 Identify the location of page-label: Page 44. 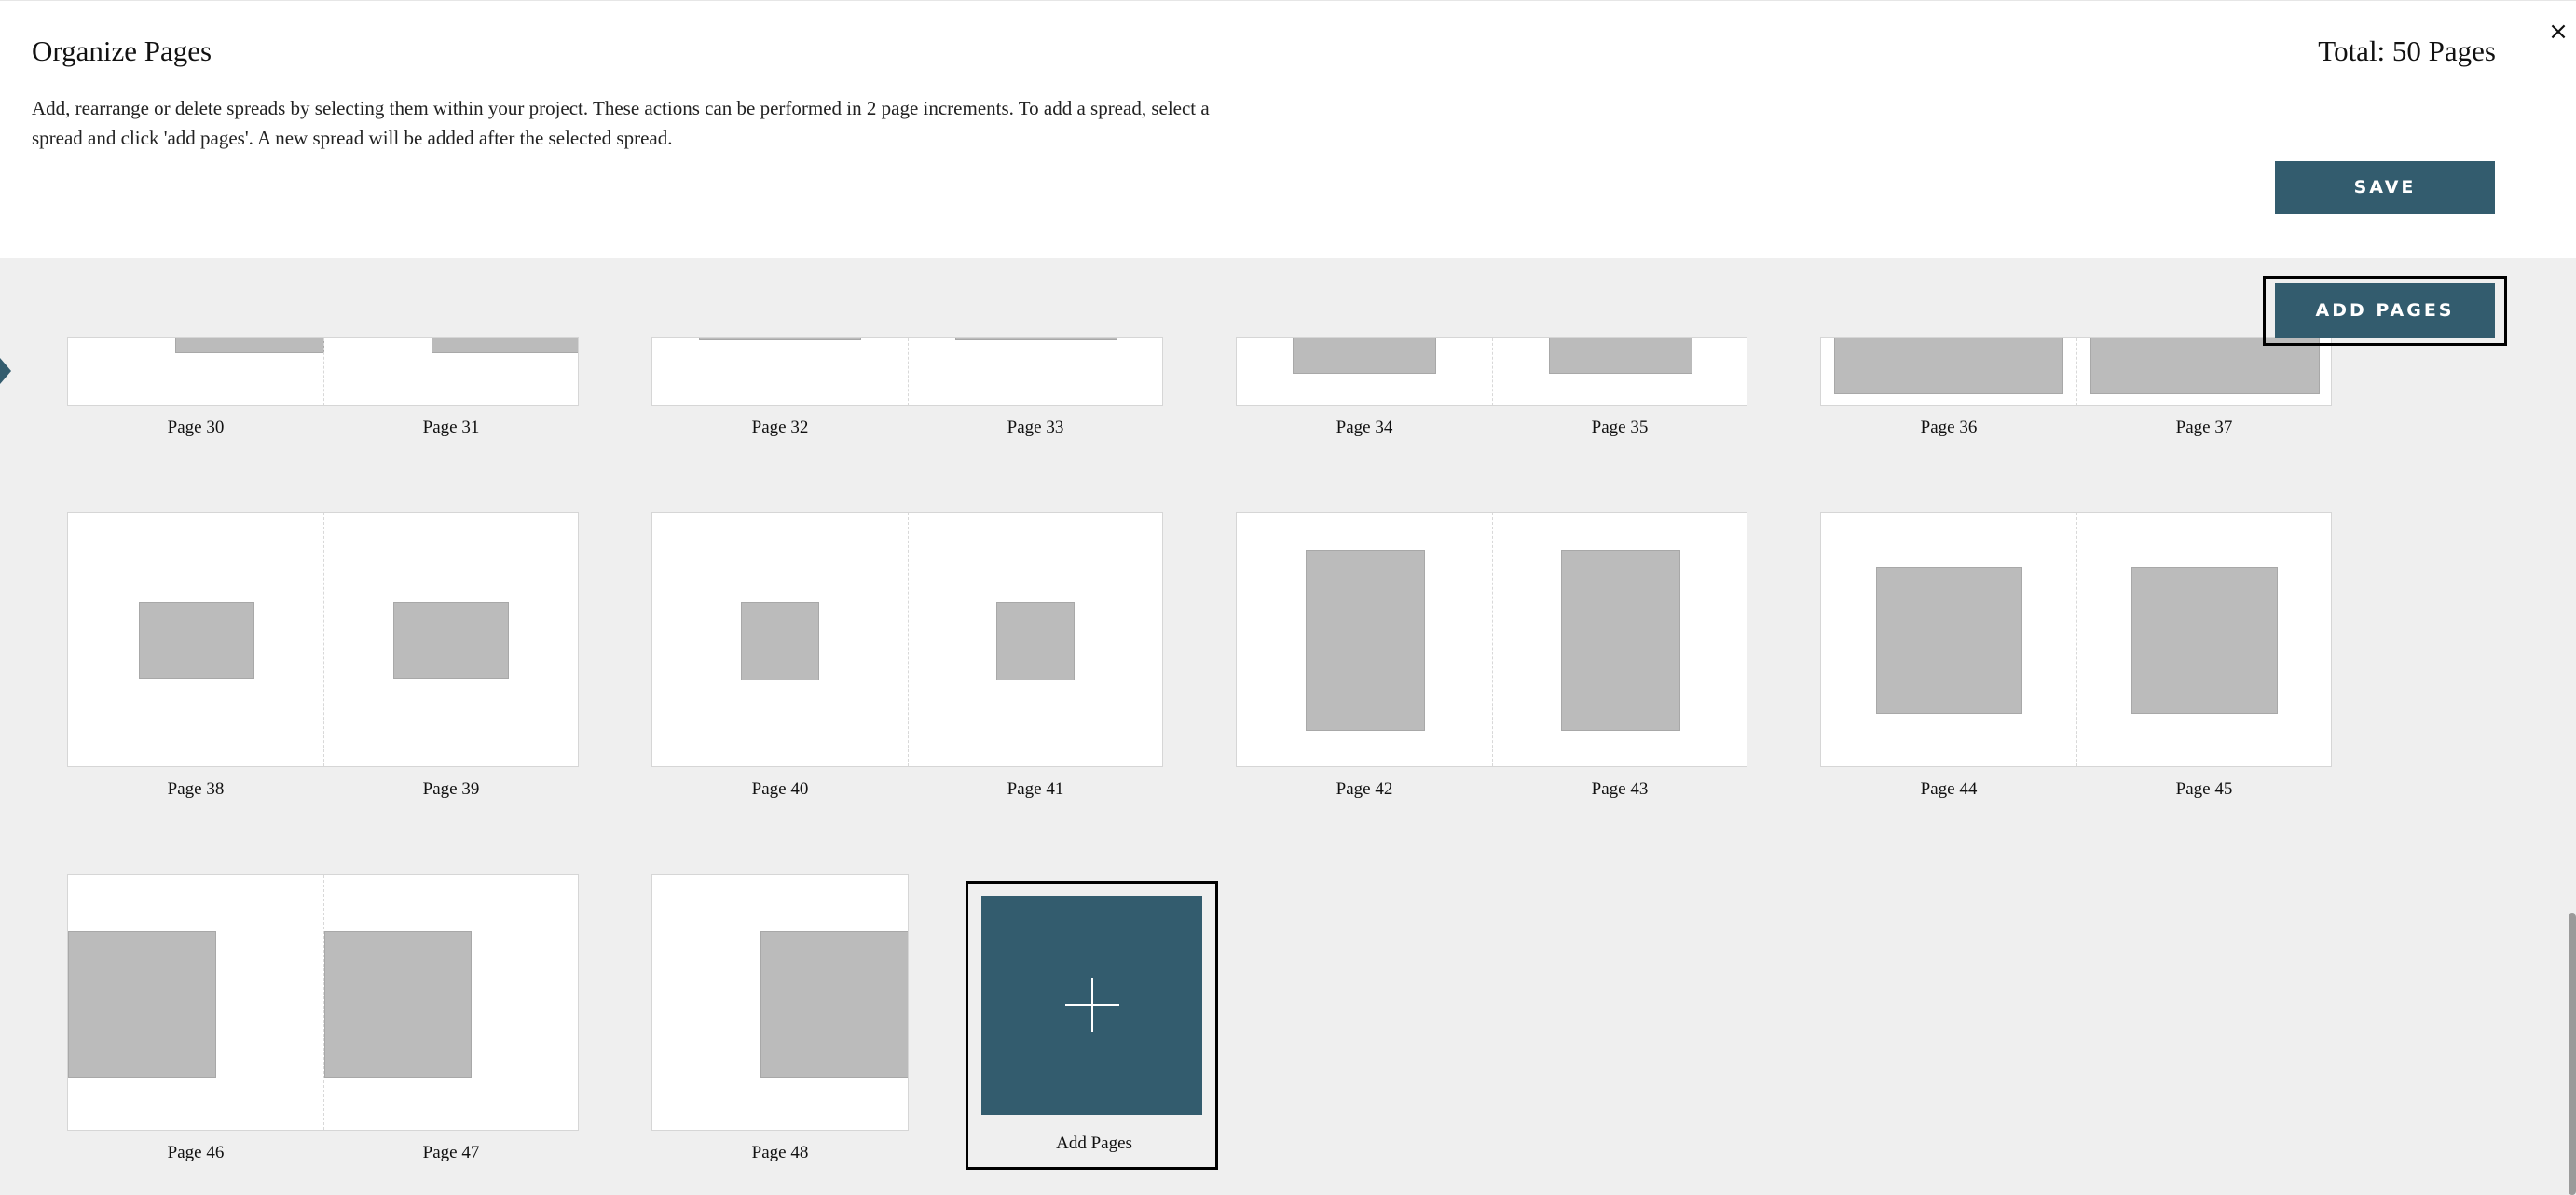
(1949, 789).